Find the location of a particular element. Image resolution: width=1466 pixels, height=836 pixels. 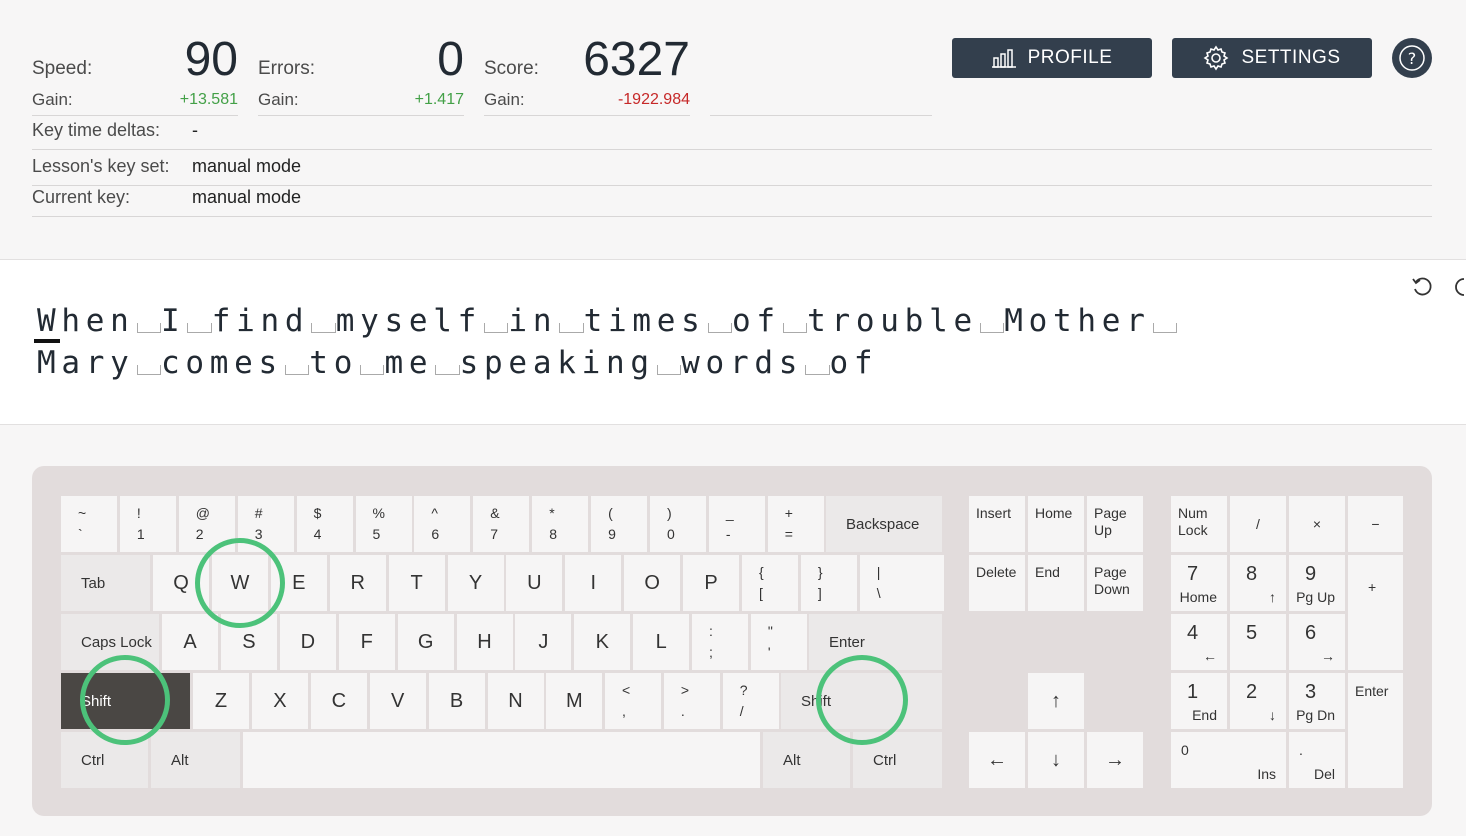

key-t: T is located at coordinates (416, 583).